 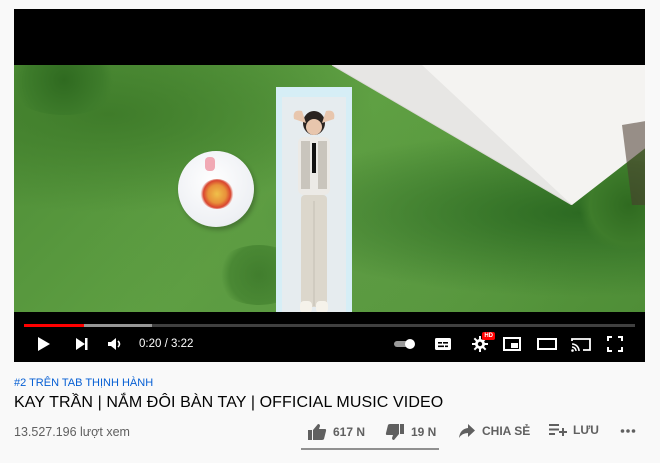 What do you see at coordinates (72, 432) in the screenshot?
I see `view-count: 13.527.196 lượt xem` at bounding box center [72, 432].